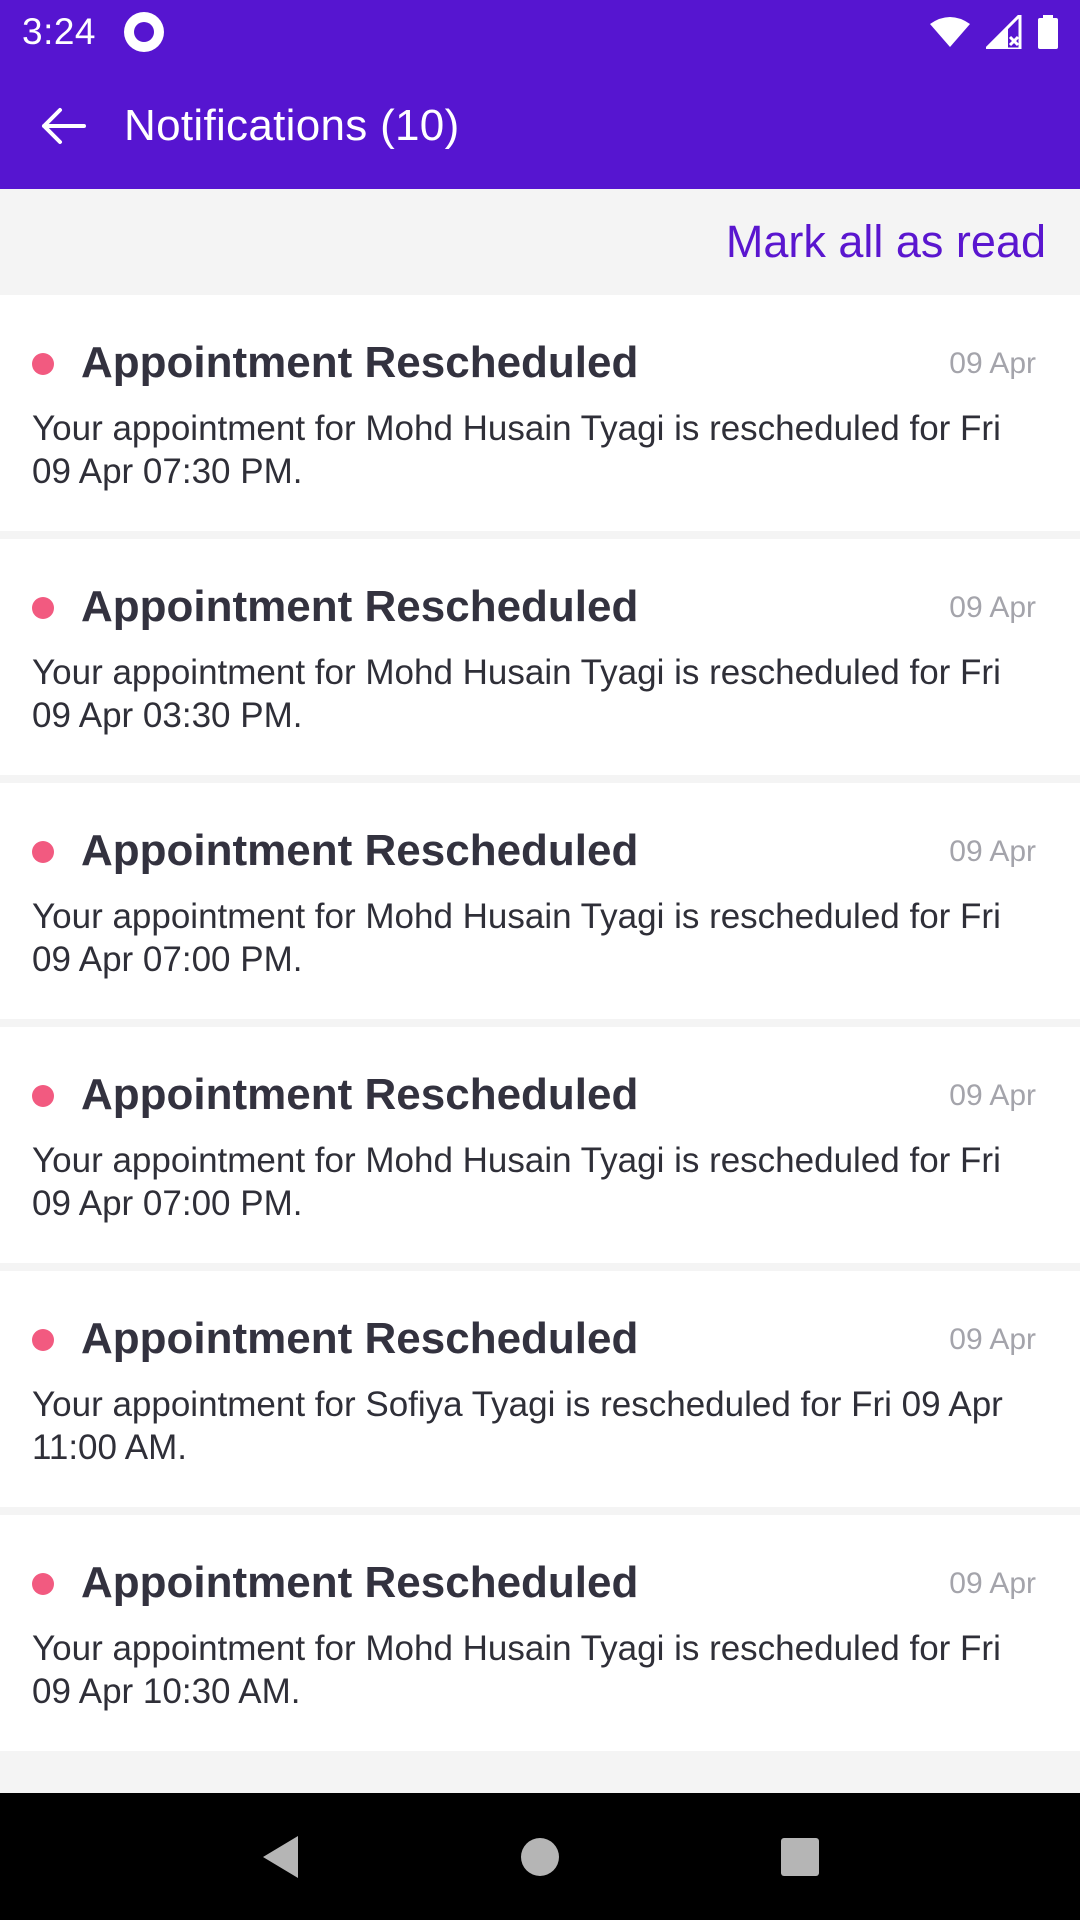  I want to click on nav-home-button, so click(540, 1857).